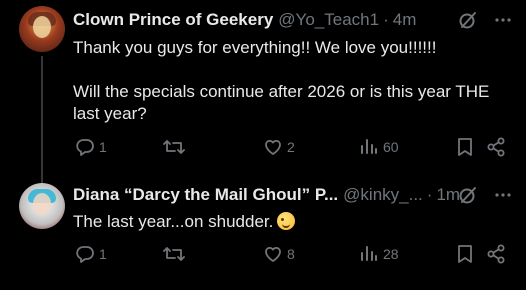  What do you see at coordinates (173, 20) in the screenshot?
I see `author-name: Clown Prince of Geekery` at bounding box center [173, 20].